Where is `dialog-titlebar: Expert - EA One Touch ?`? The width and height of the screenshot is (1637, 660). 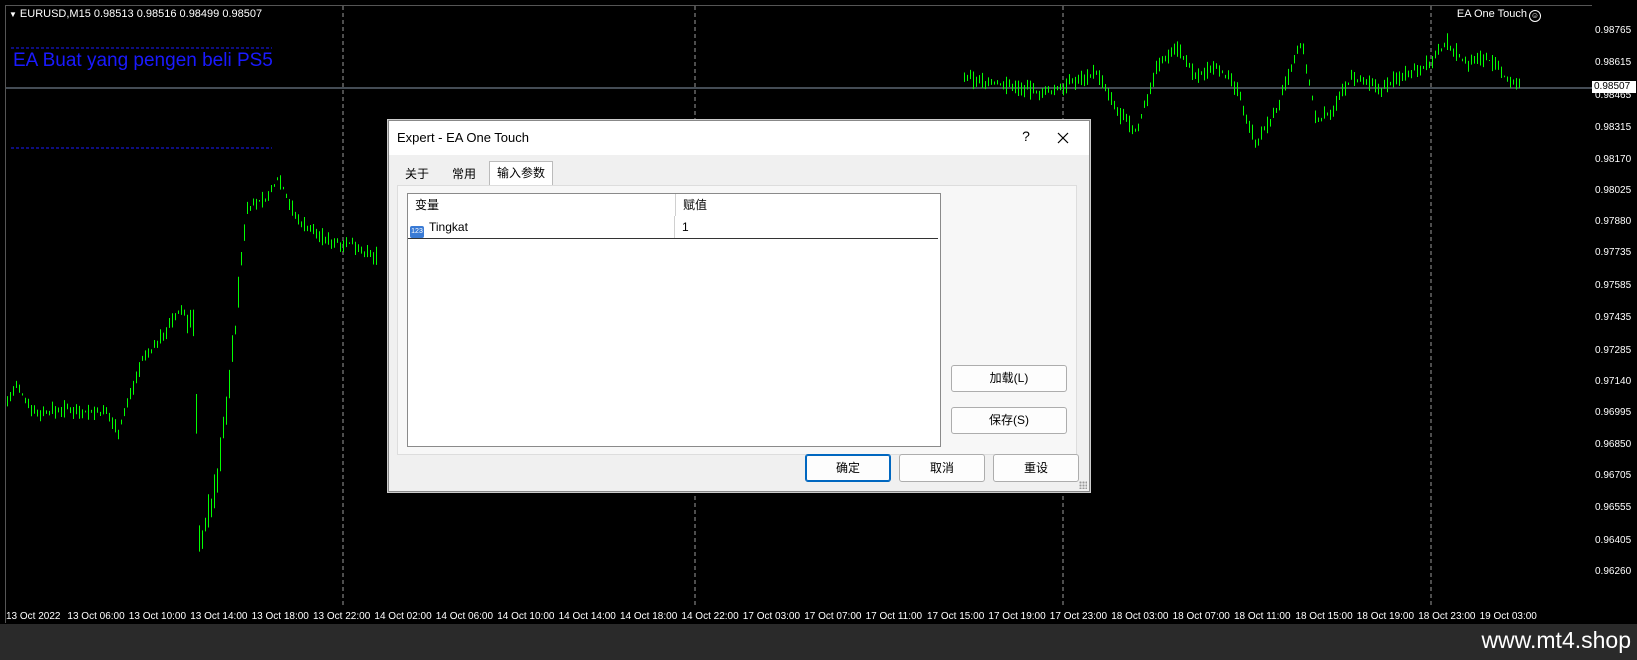 dialog-titlebar: Expert - EA One Touch ? is located at coordinates (739, 138).